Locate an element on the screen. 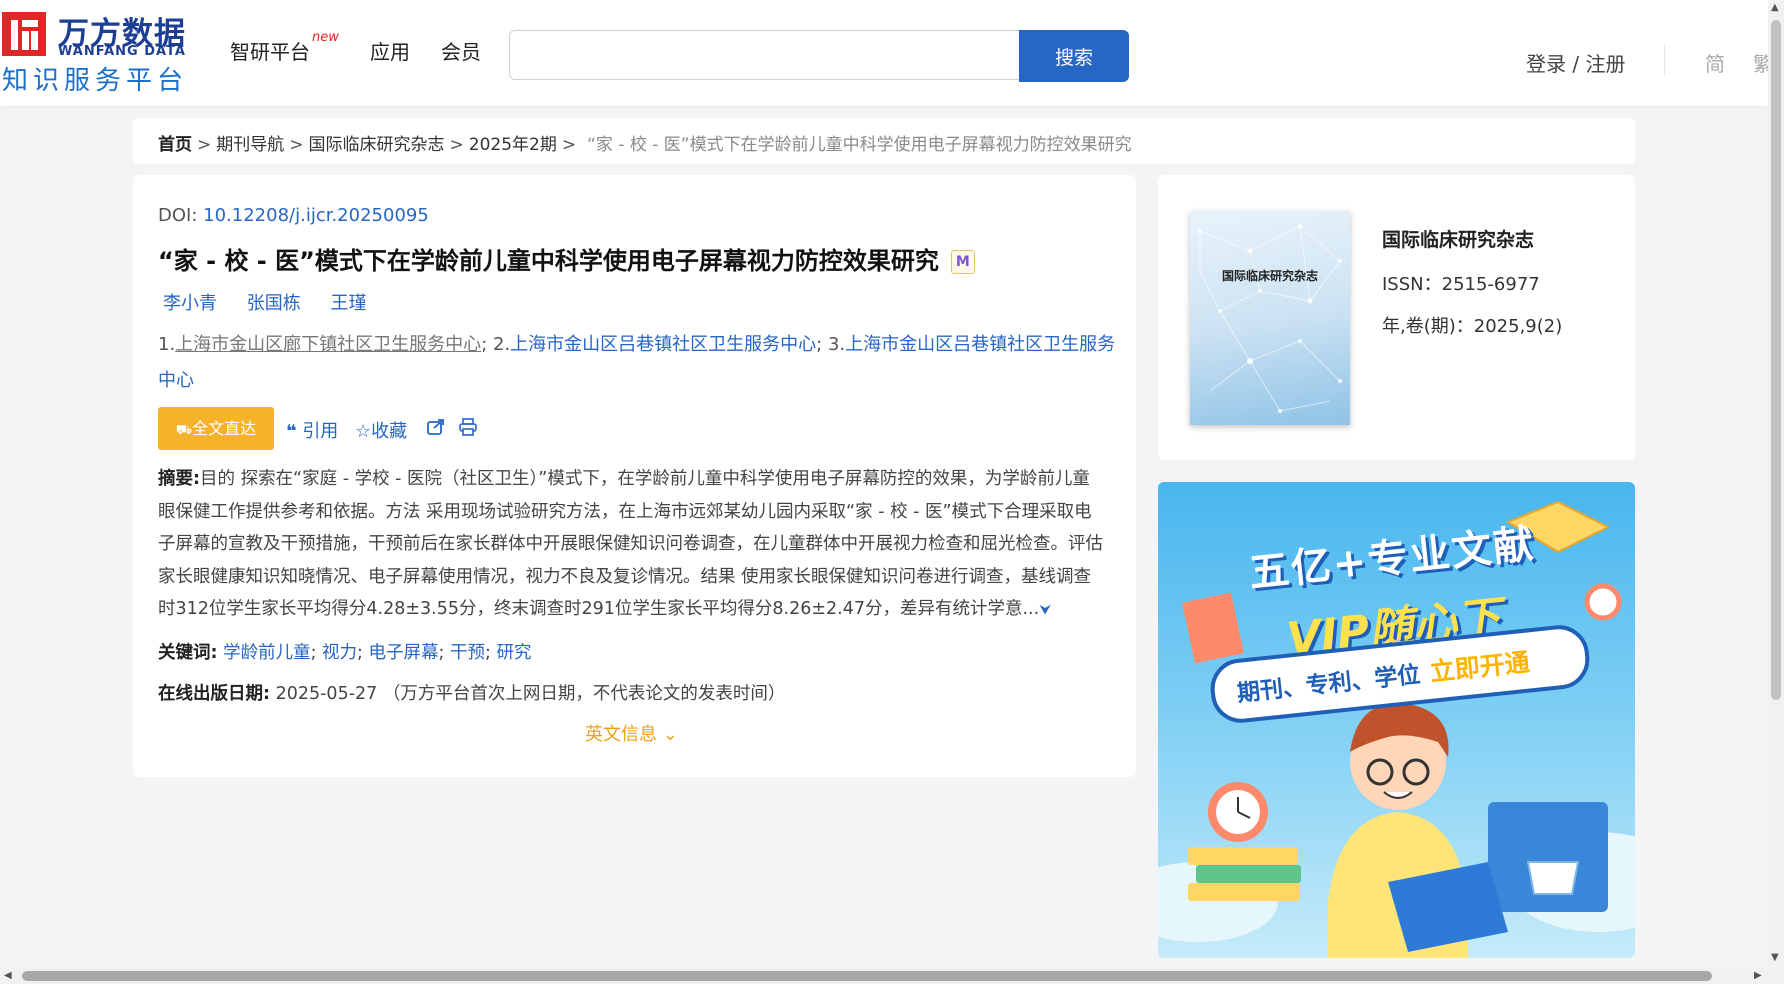  nav-item-apps: 应用 is located at coordinates (390, 50).